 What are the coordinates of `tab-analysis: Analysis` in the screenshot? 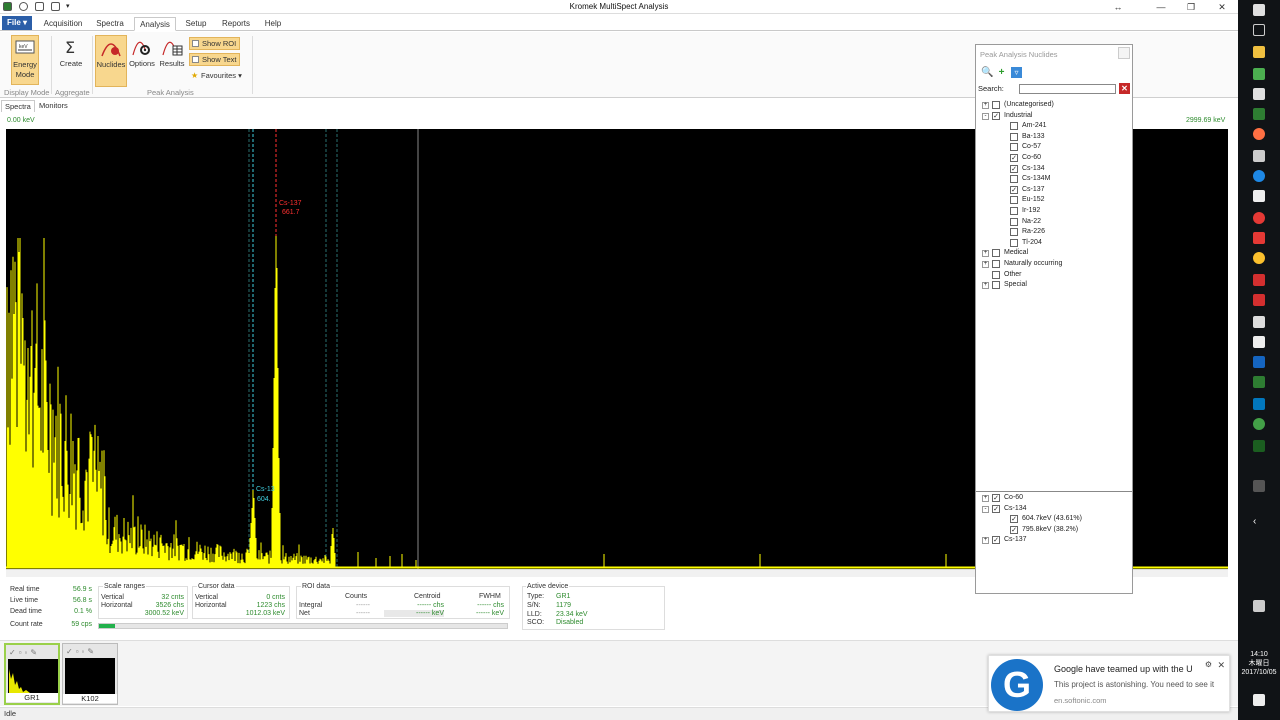 It's located at (155, 24).